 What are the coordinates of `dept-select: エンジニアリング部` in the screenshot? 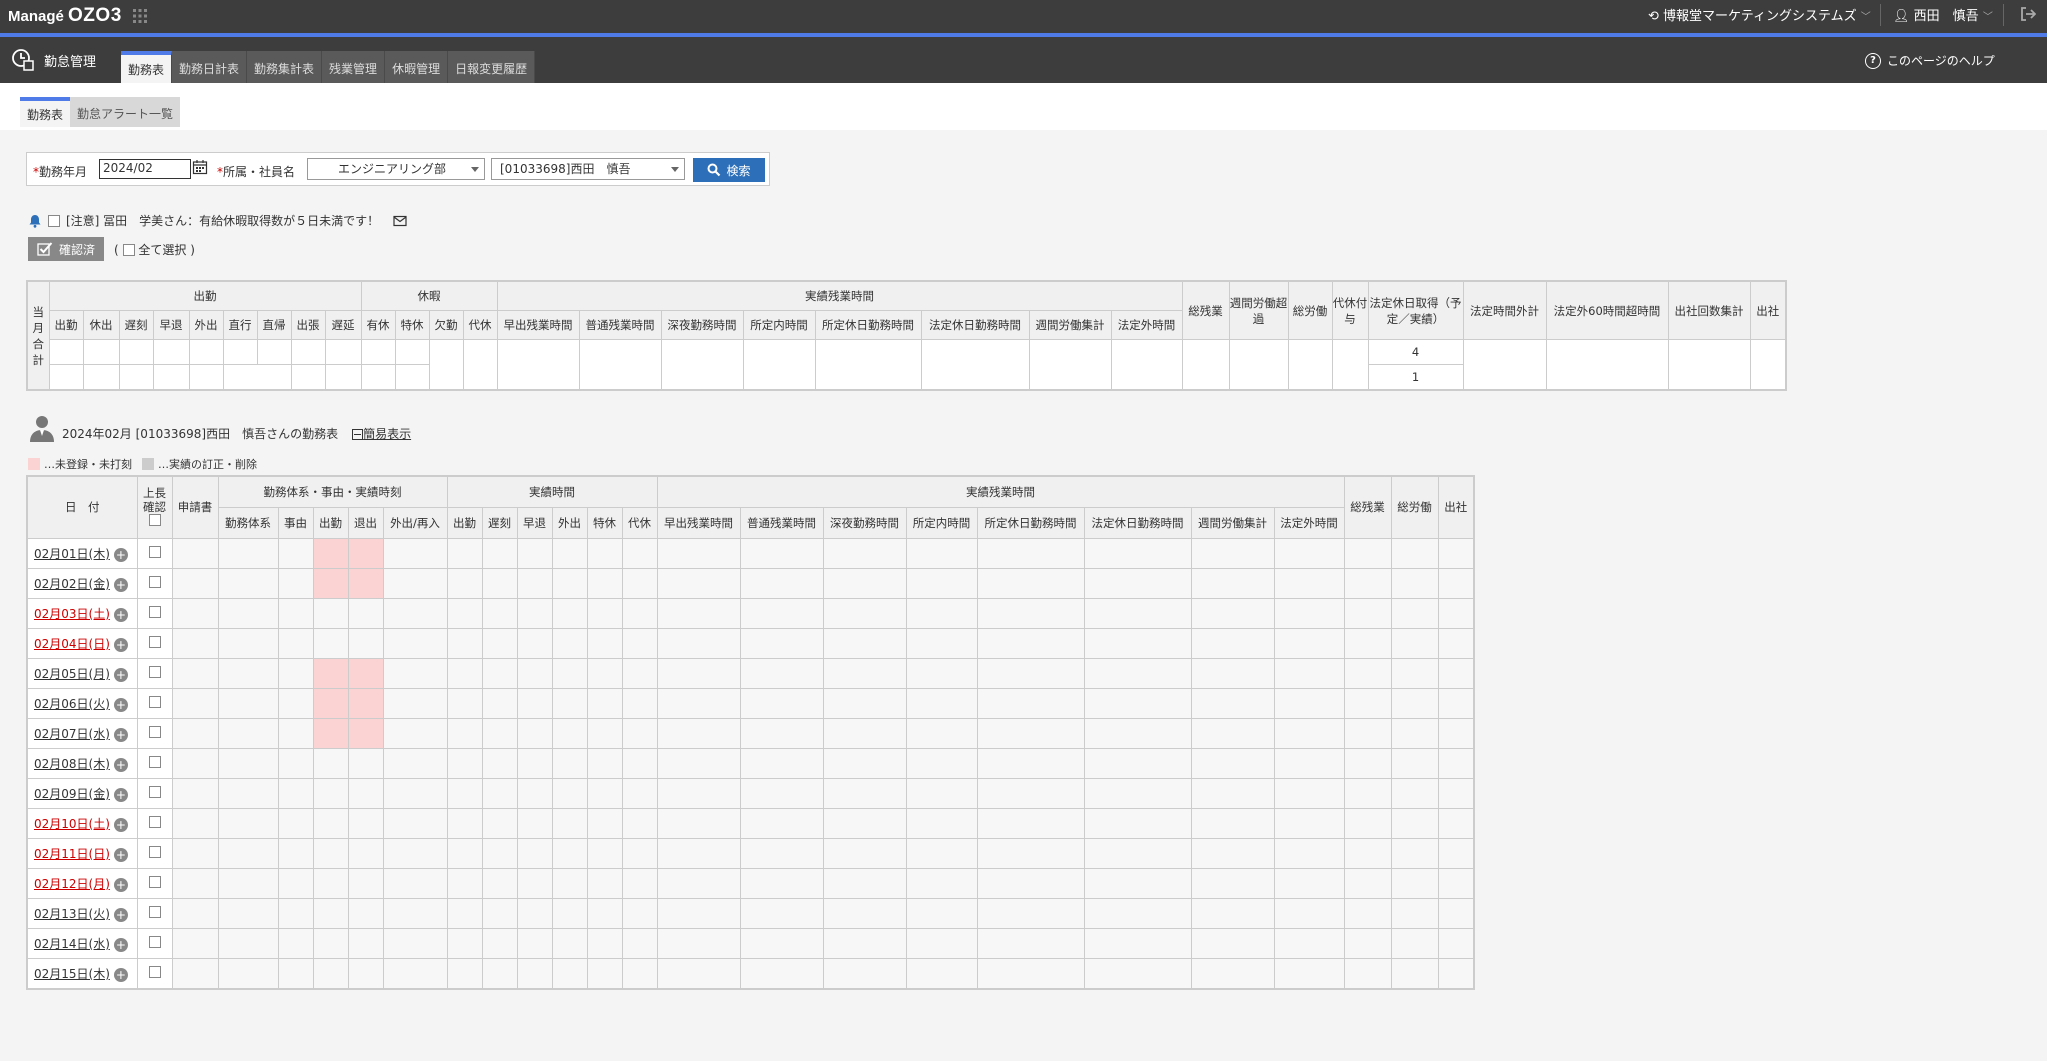 It's located at (396, 169).